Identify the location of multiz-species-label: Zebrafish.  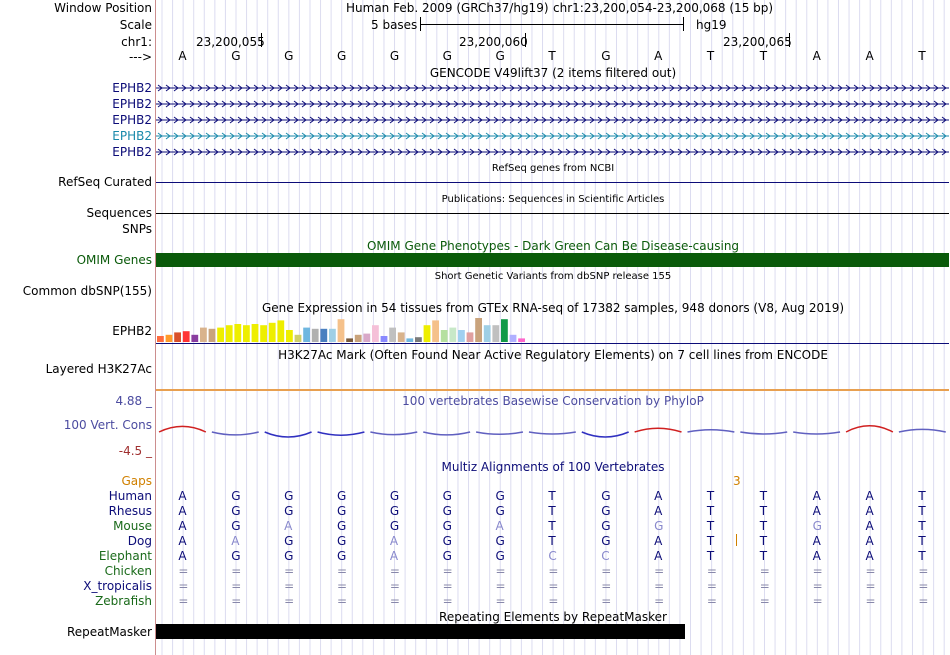
(123, 601).